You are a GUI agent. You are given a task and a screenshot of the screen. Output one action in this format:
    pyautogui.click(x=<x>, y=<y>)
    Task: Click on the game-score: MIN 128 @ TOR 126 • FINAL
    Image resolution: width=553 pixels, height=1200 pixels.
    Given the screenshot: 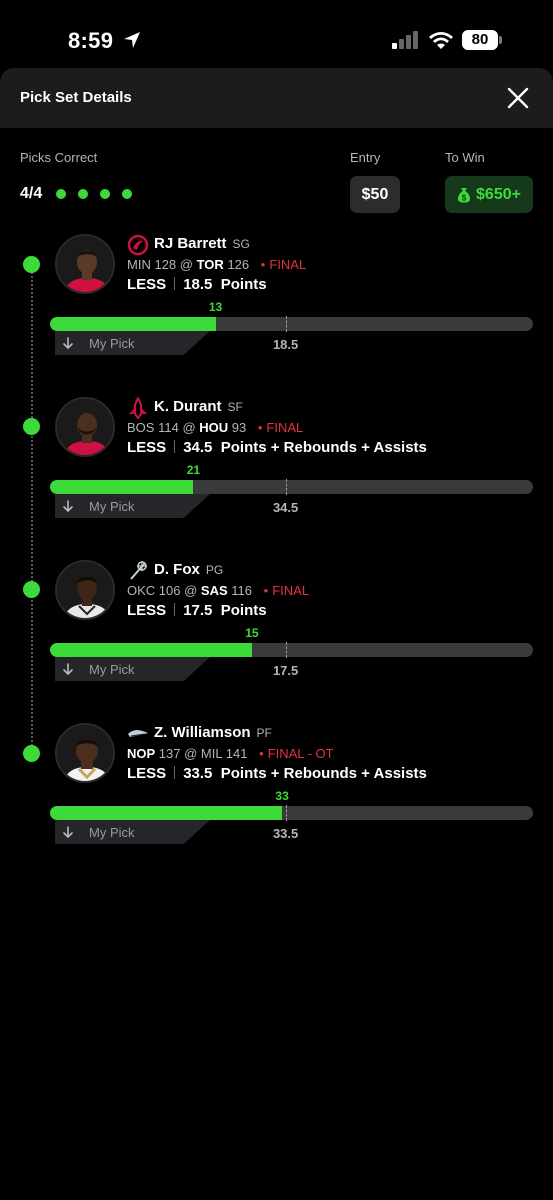 What is the action you would take?
    pyautogui.click(x=217, y=264)
    